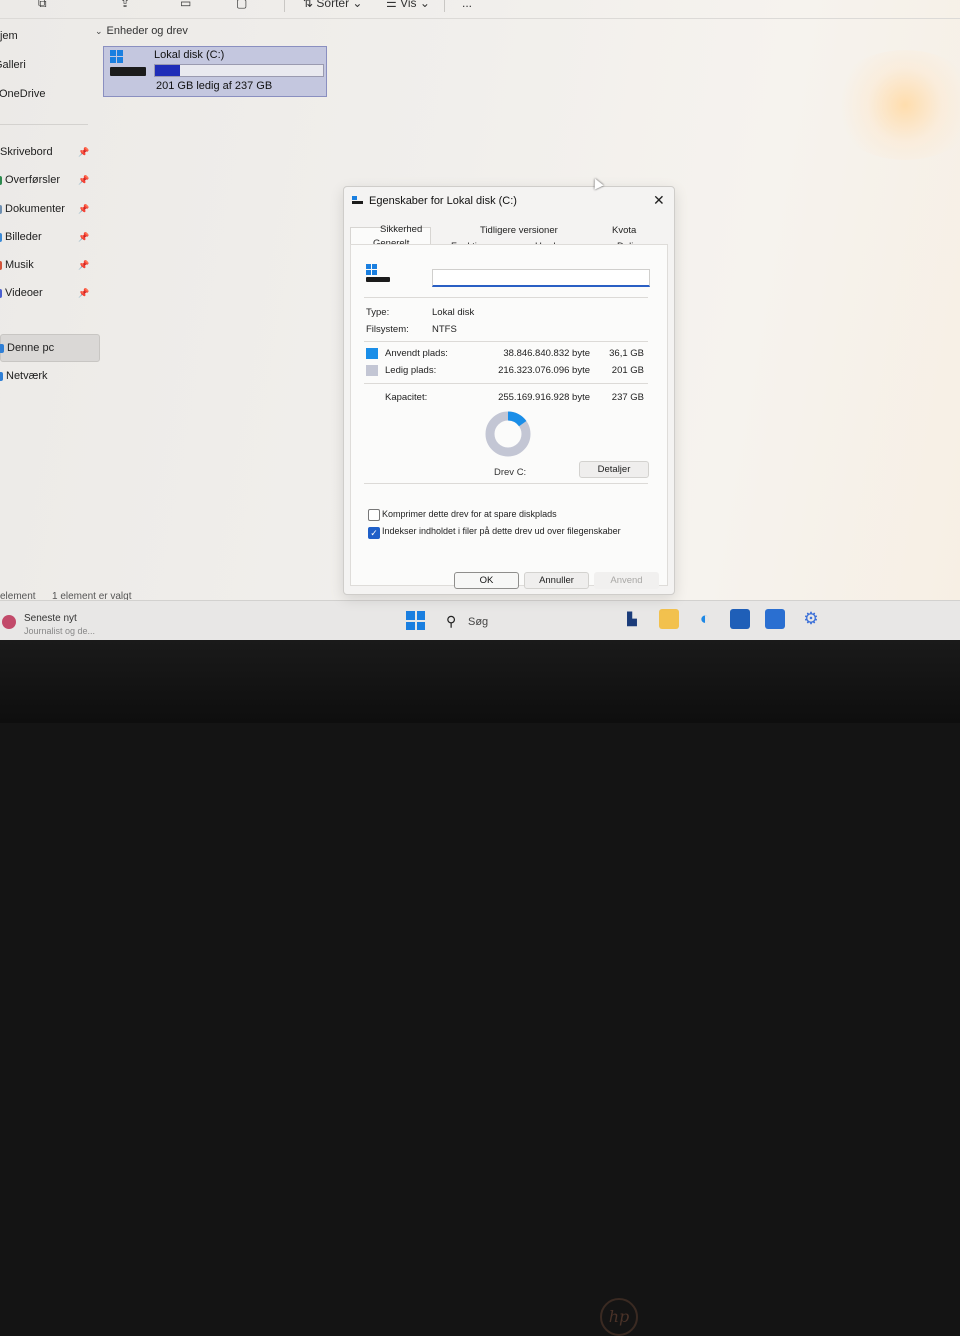 This screenshot has width=960, height=1336. What do you see at coordinates (544, 370) in the screenshot?
I see `free-space-bytes: 216.323.076.096 byte` at bounding box center [544, 370].